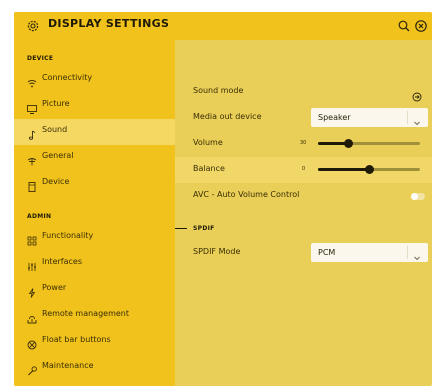  Describe the element at coordinates (343, 169) in the screenshot. I see `balance-slider-fill` at that location.